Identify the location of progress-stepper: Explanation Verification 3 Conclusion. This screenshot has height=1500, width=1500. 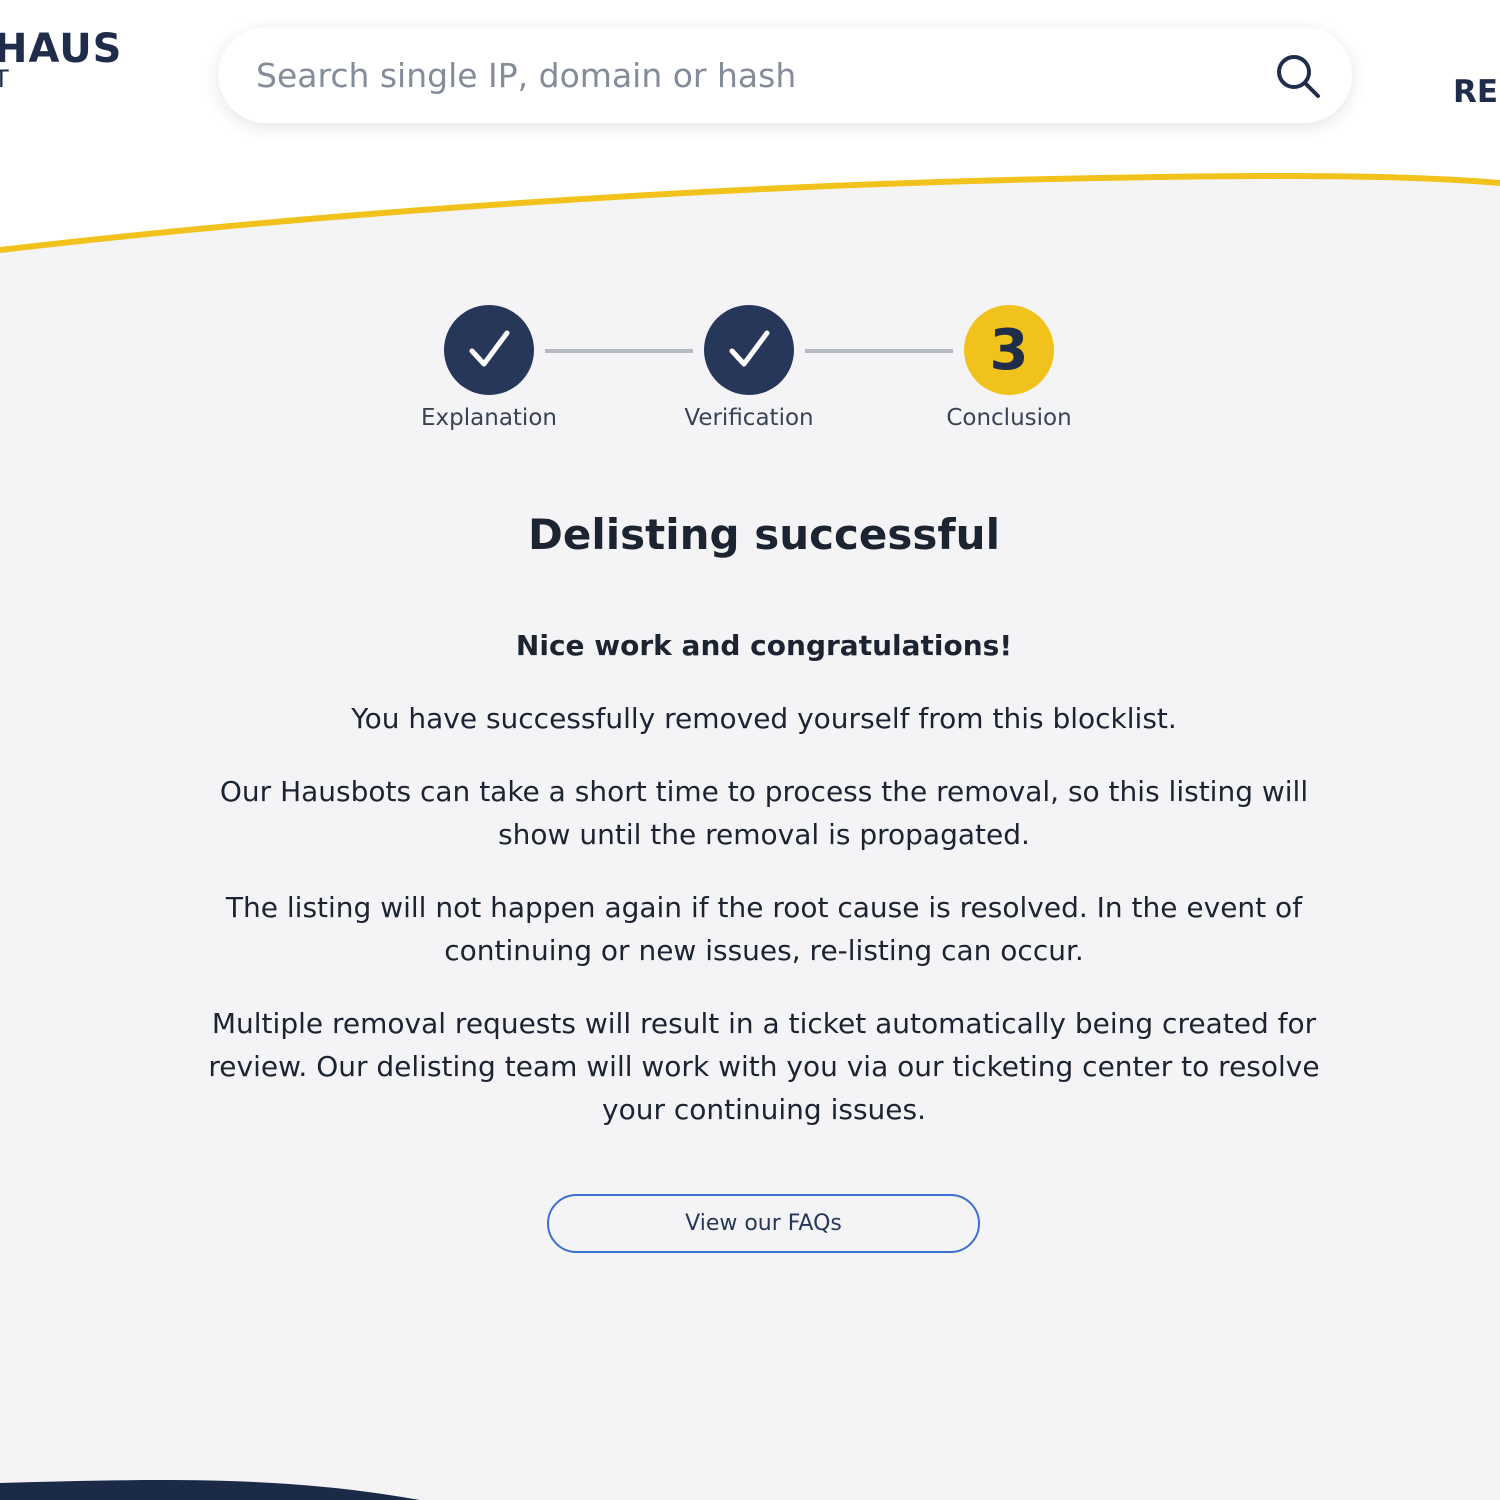
(750, 375).